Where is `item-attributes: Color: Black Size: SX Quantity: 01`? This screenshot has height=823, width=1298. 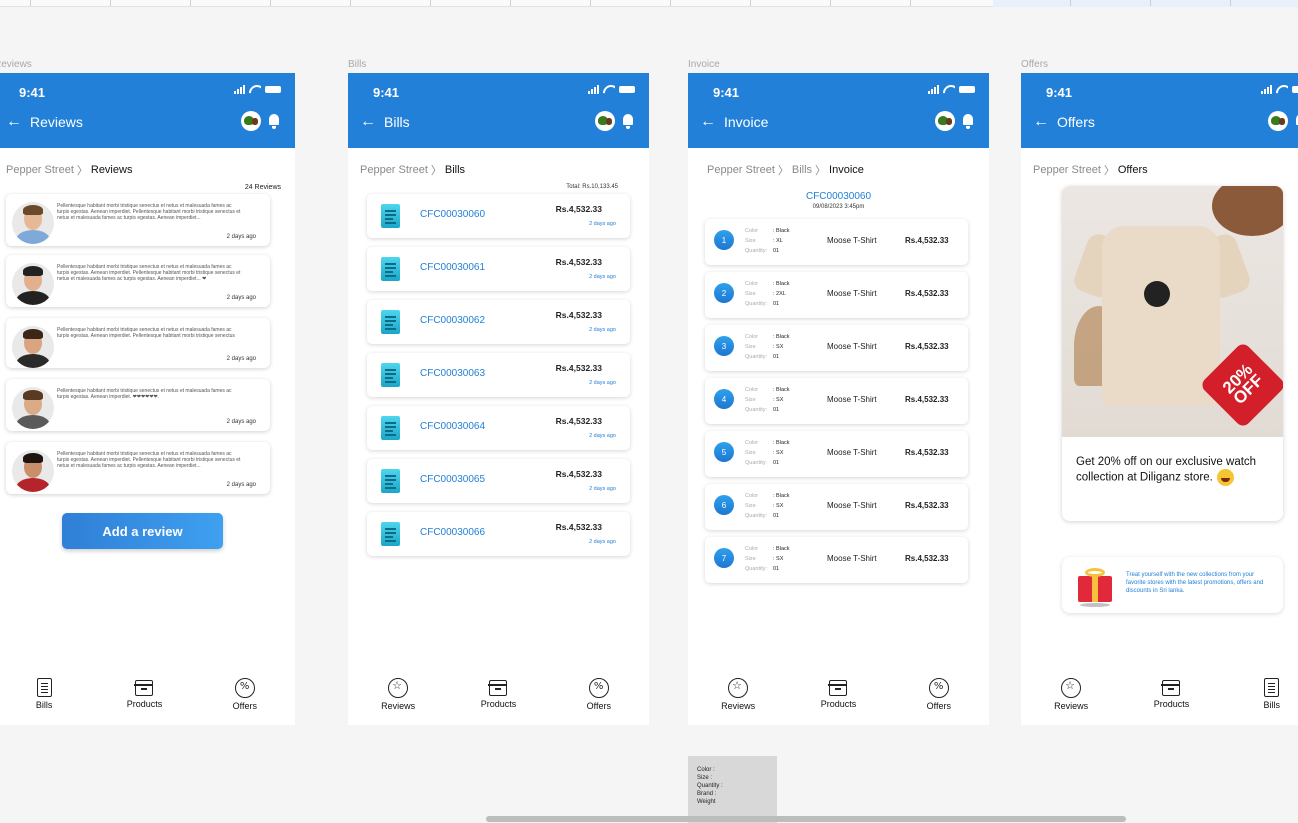
item-attributes: Color: Black Size: SX Quantity: 01 is located at coordinates (767, 347).